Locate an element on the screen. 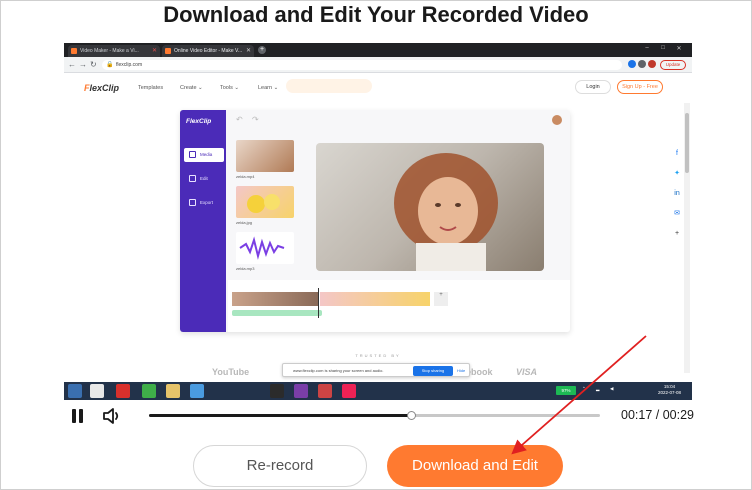 The height and width of the screenshot is (490, 752). volume-icon is located at coordinates (111, 416).